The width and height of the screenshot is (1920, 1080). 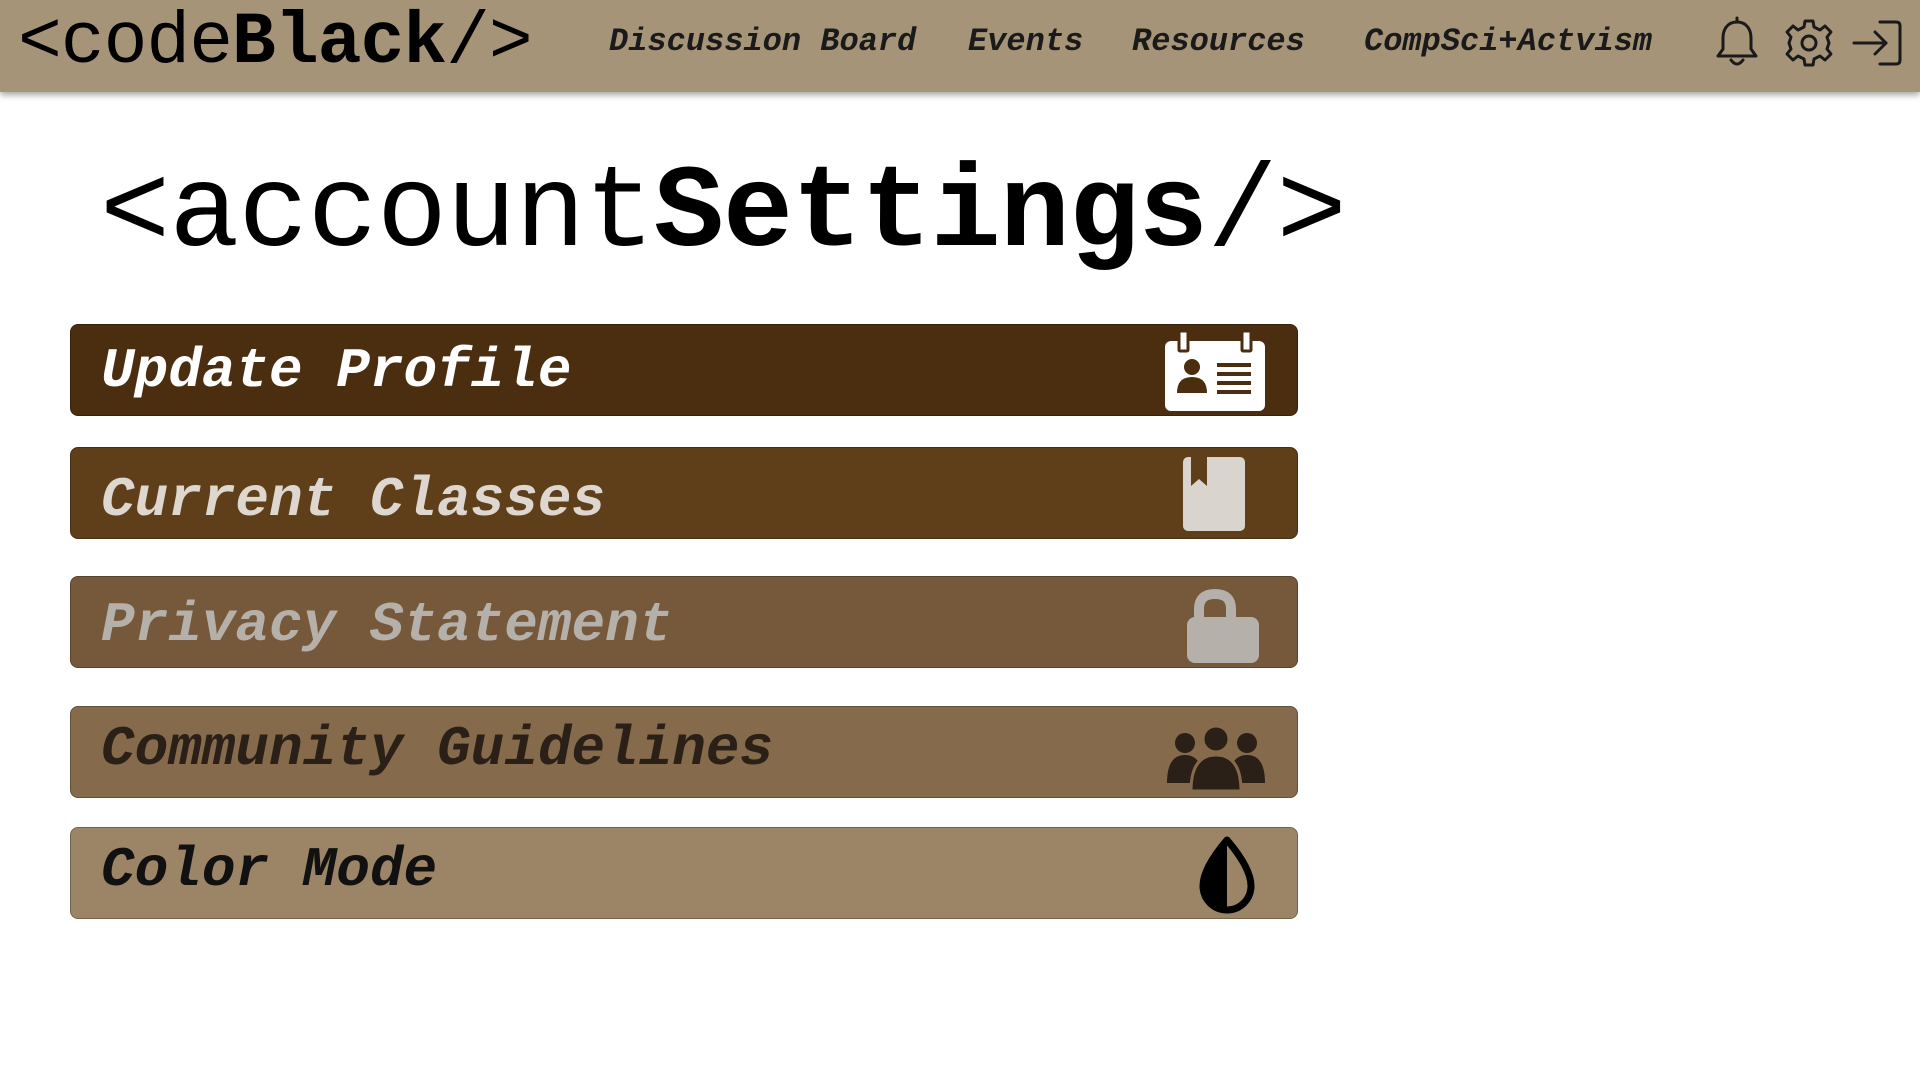 I want to click on community-guidelines-button: Community Guidelines, so click(x=684, y=752).